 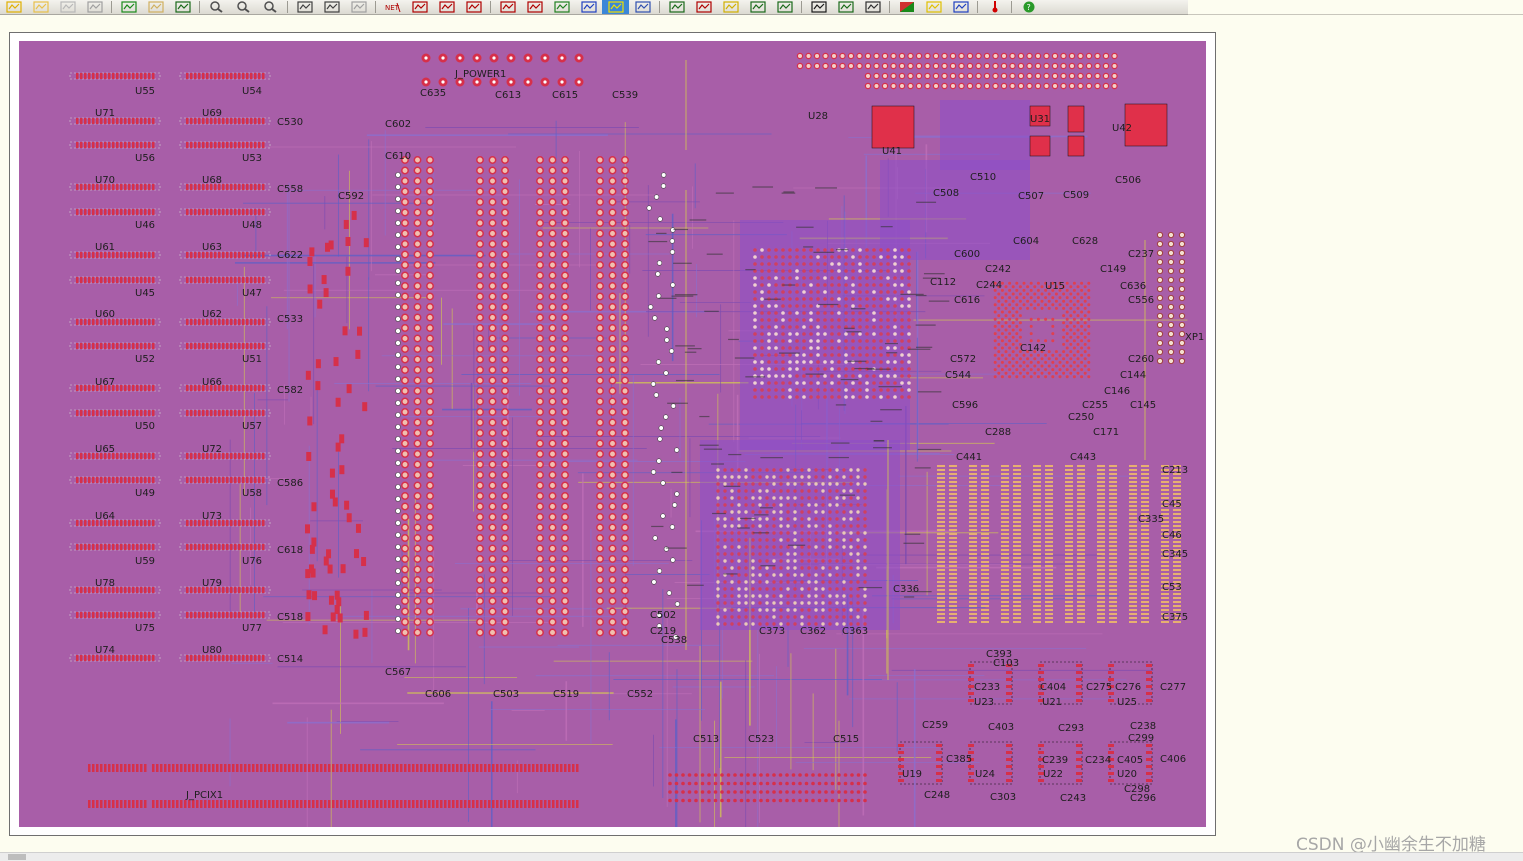 I want to click on wave-button, so click(x=446, y=7).